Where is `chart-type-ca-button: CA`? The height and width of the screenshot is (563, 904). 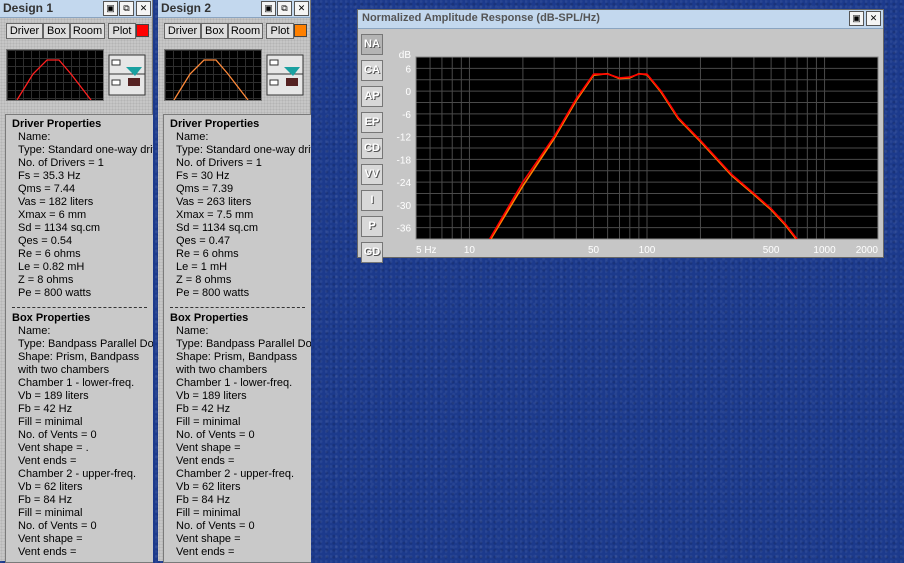 chart-type-ca-button: CA is located at coordinates (372, 70).